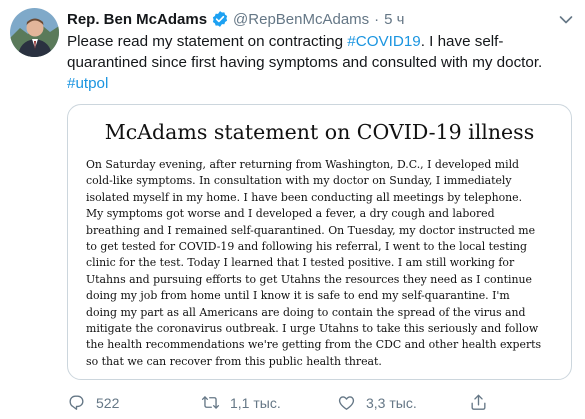 This screenshot has height=419, width=585. I want to click on reply-icon, so click(76, 402).